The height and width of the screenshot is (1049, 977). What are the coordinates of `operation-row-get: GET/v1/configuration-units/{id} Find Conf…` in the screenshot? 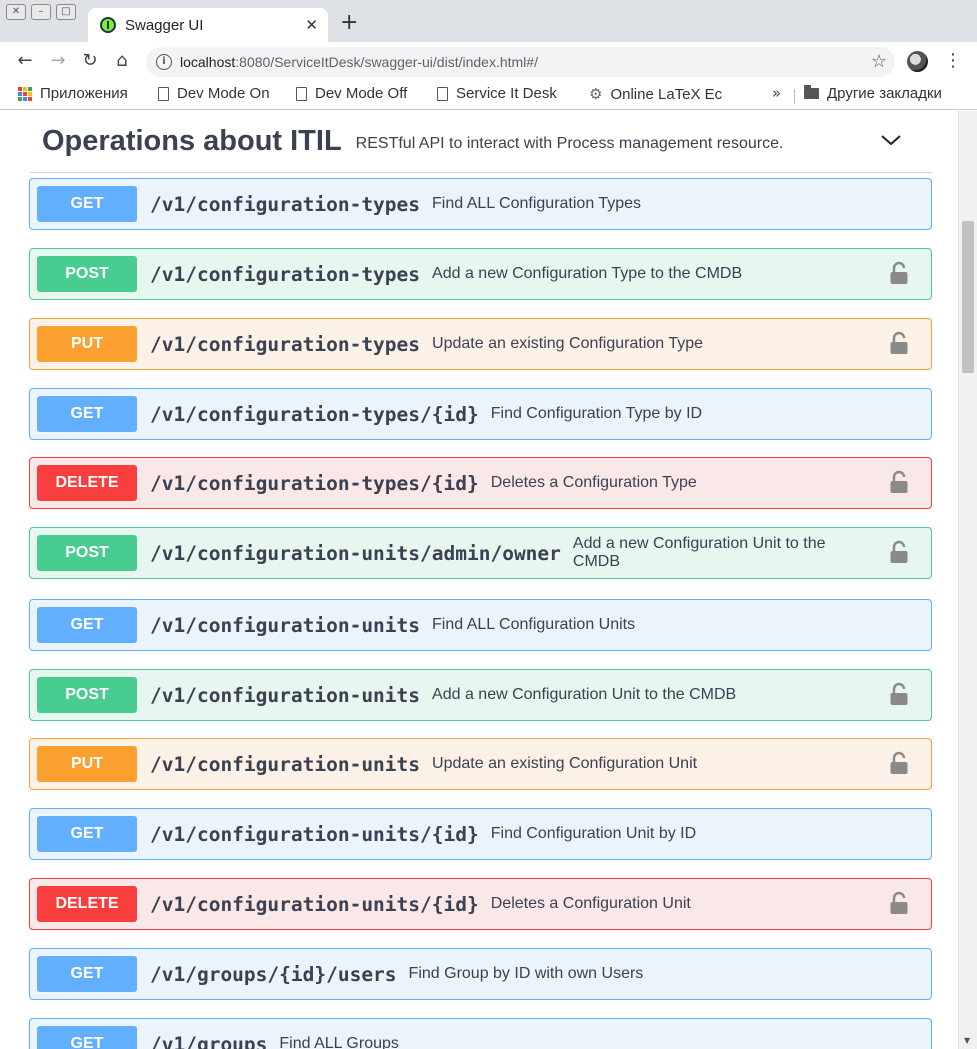 It's located at (480, 834).